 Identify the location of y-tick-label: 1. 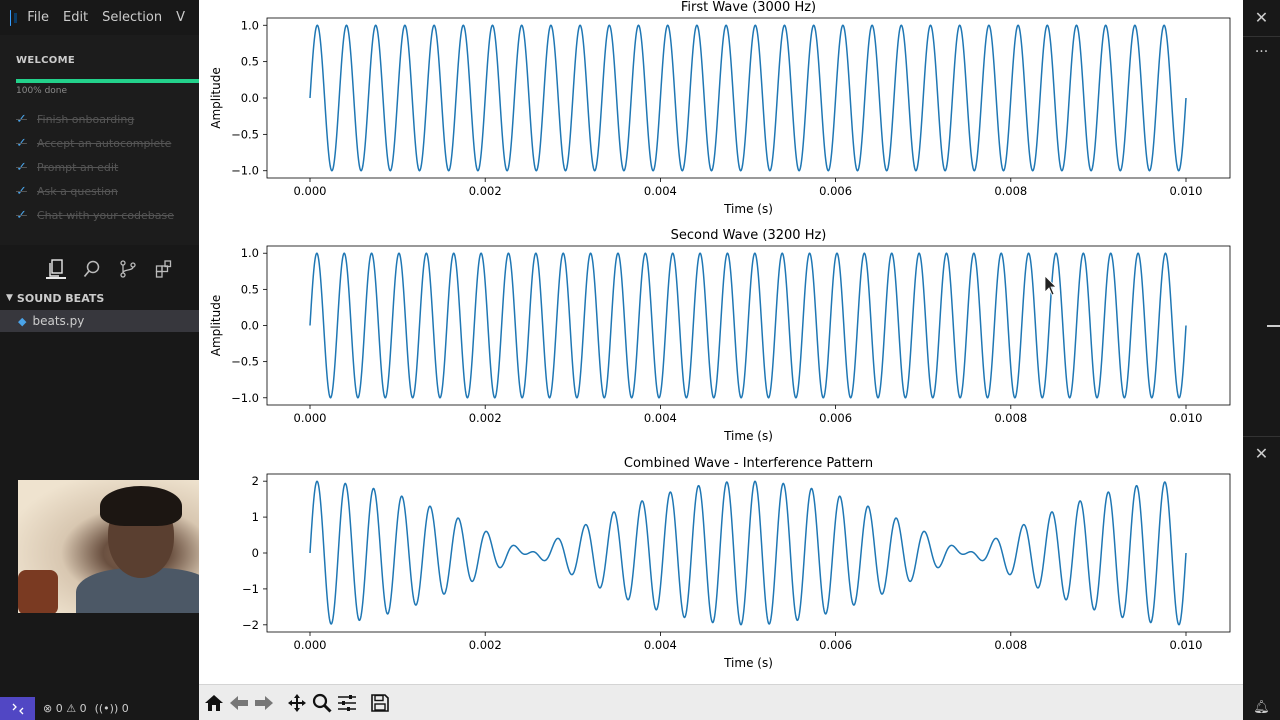
(255, 517).